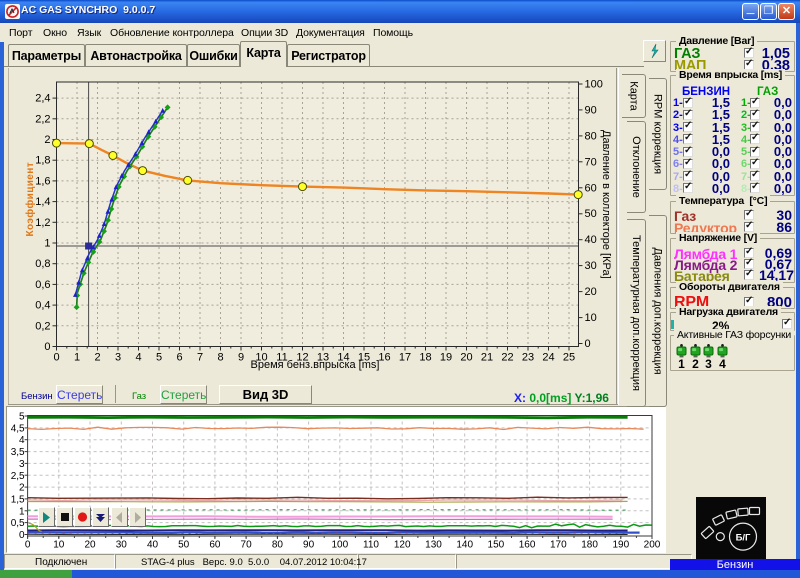 The width and height of the screenshot is (800, 578). Describe the element at coordinates (42, 285) in the screenshot. I see `svg-text: 0,6` at that location.